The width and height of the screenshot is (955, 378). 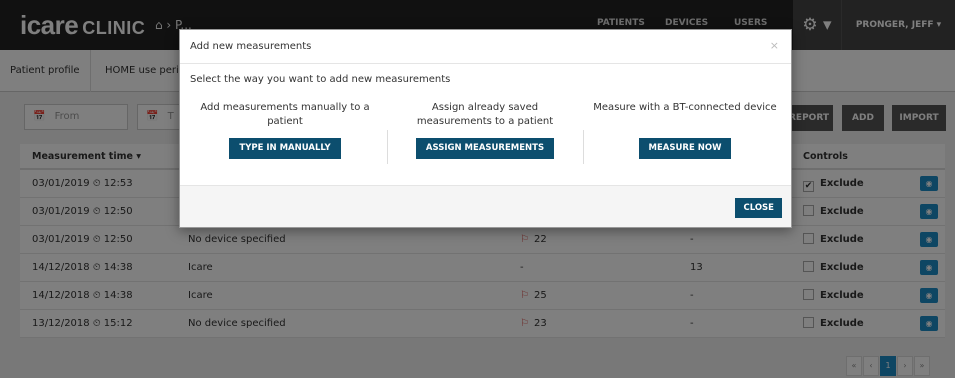 I want to click on option-bt-text: Measure with a BT-connected device, so click(x=685, y=107).